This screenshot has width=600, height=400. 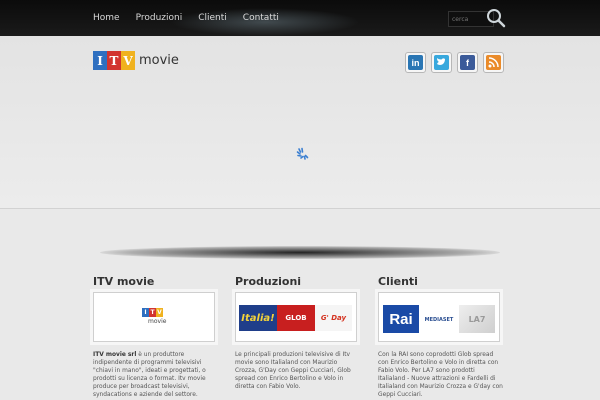 I want to click on thumb-logo-word: movie, so click(x=157, y=321).